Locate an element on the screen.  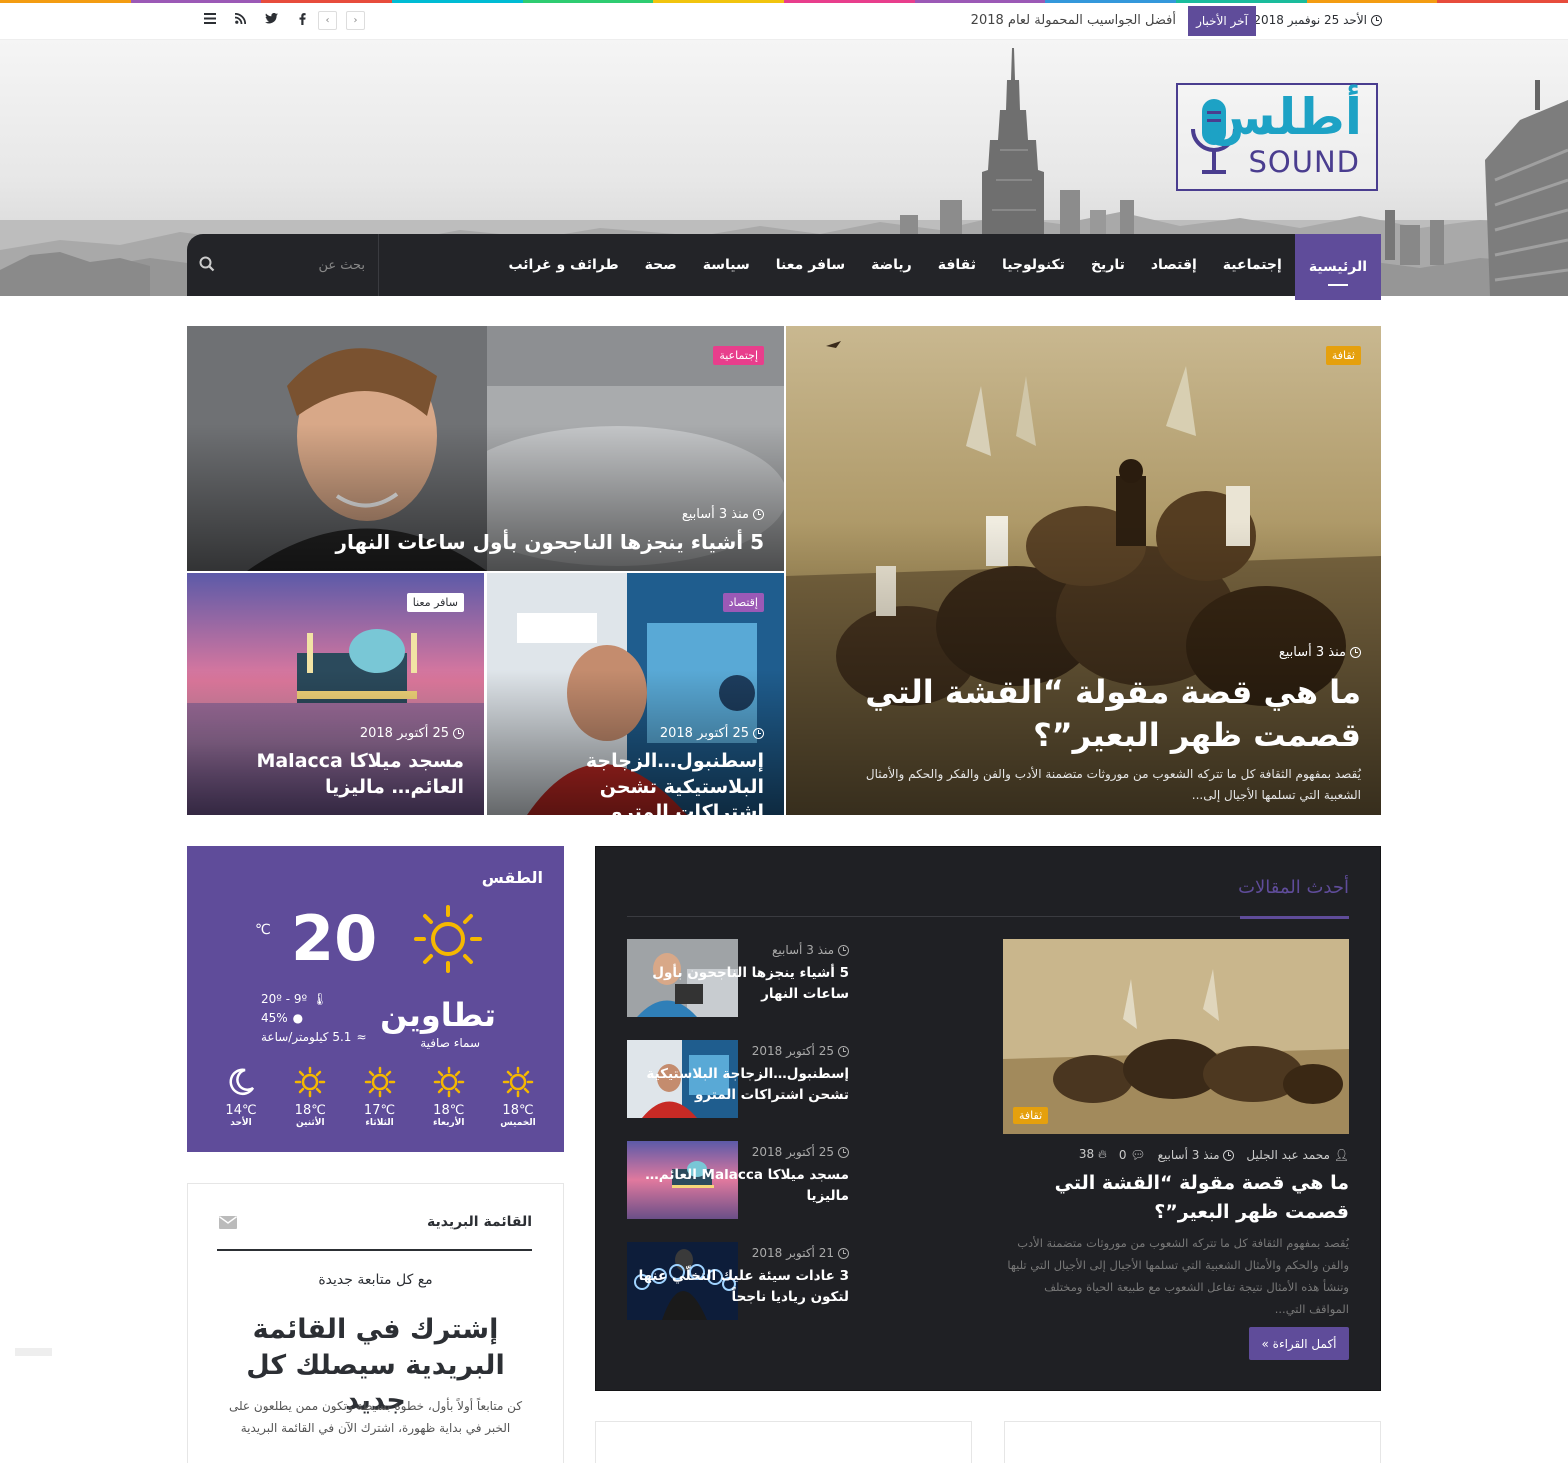
current-date: الأحد 25 نوفمبر 2018 is located at coordinates (1317, 20).